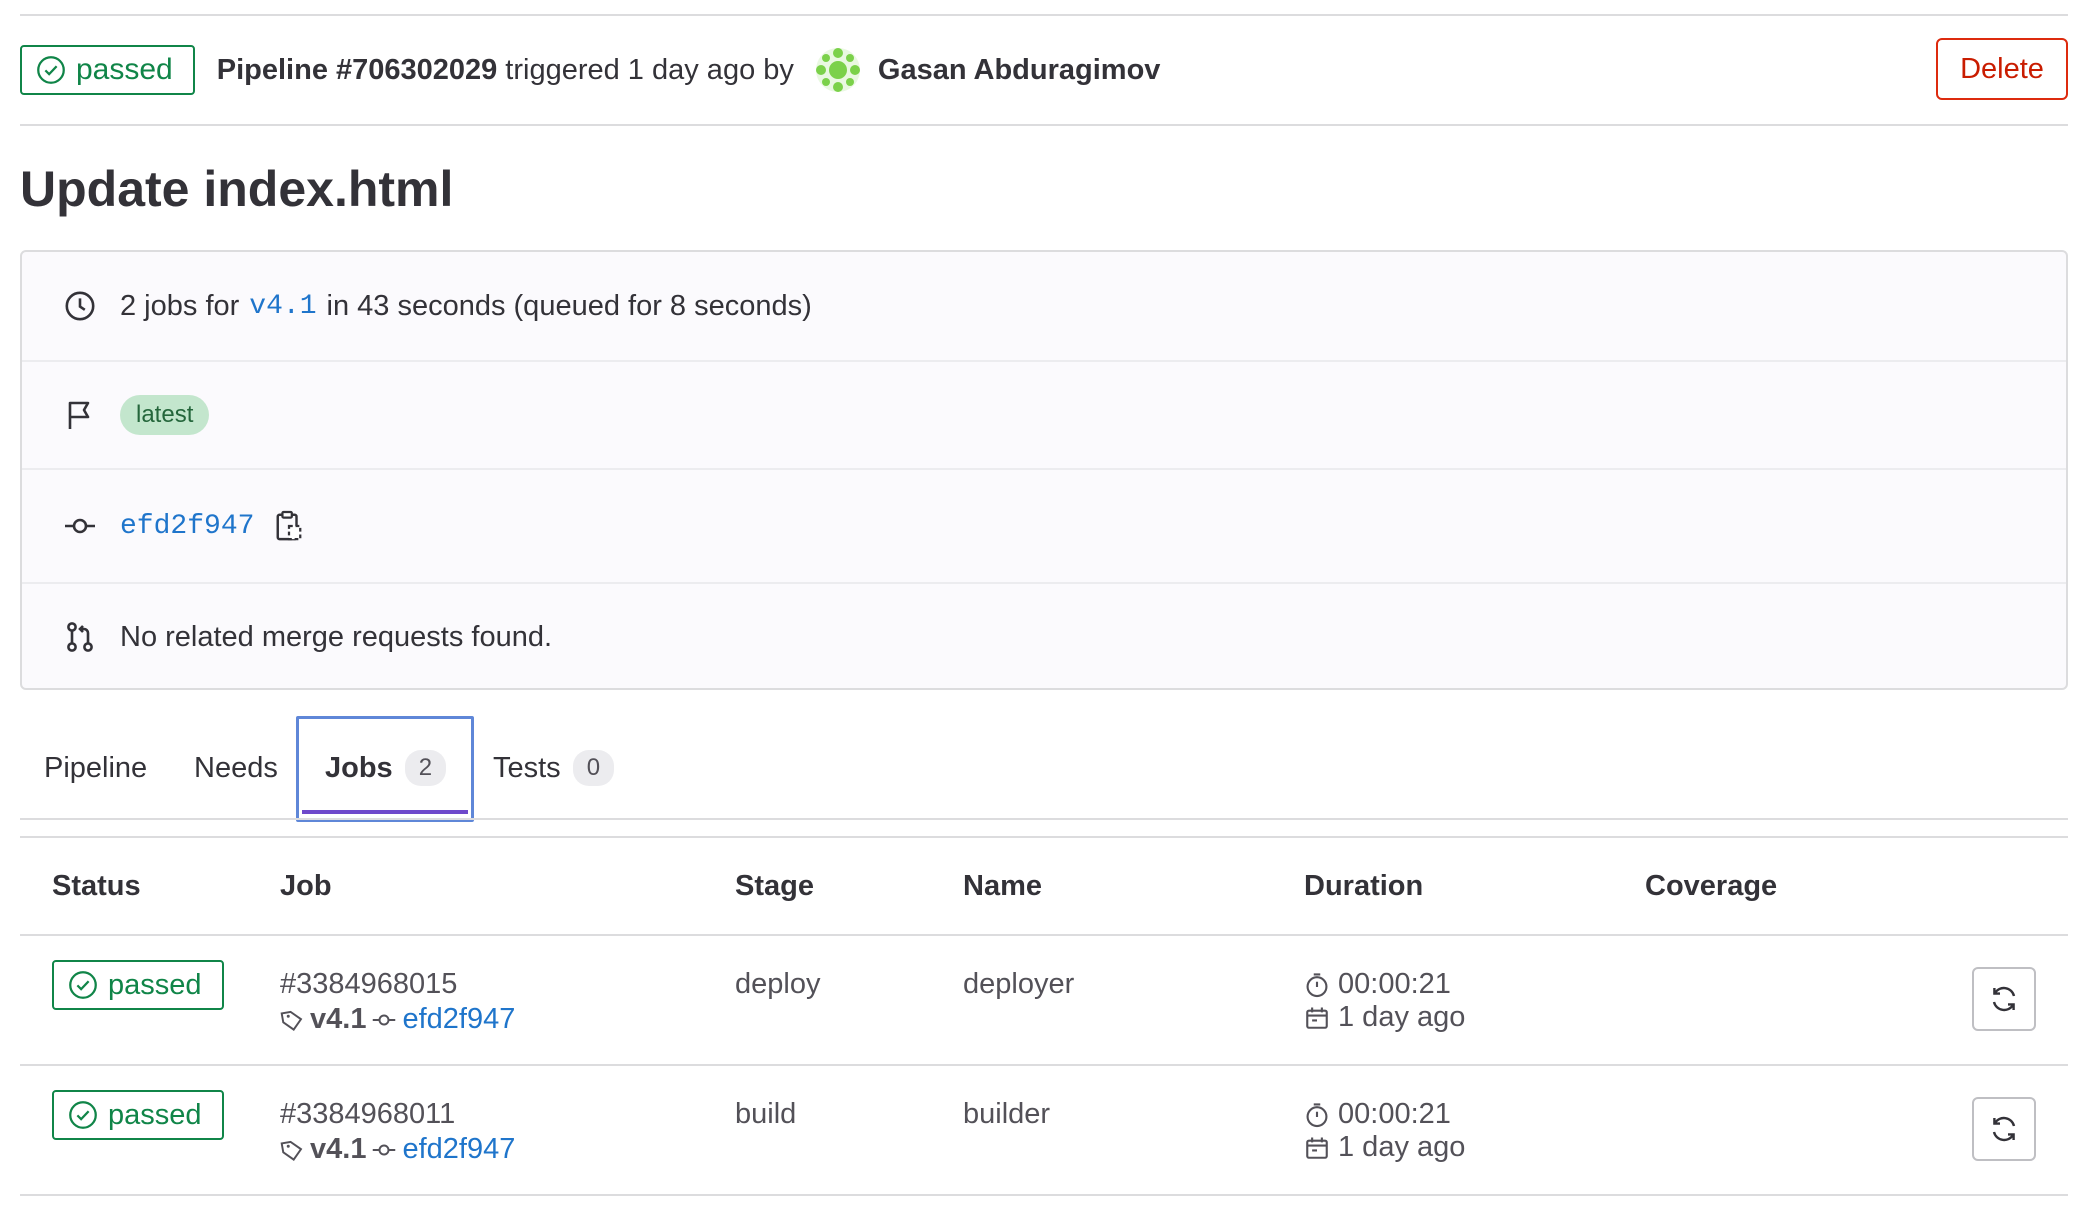  I want to click on clock-icon, so click(80, 306).